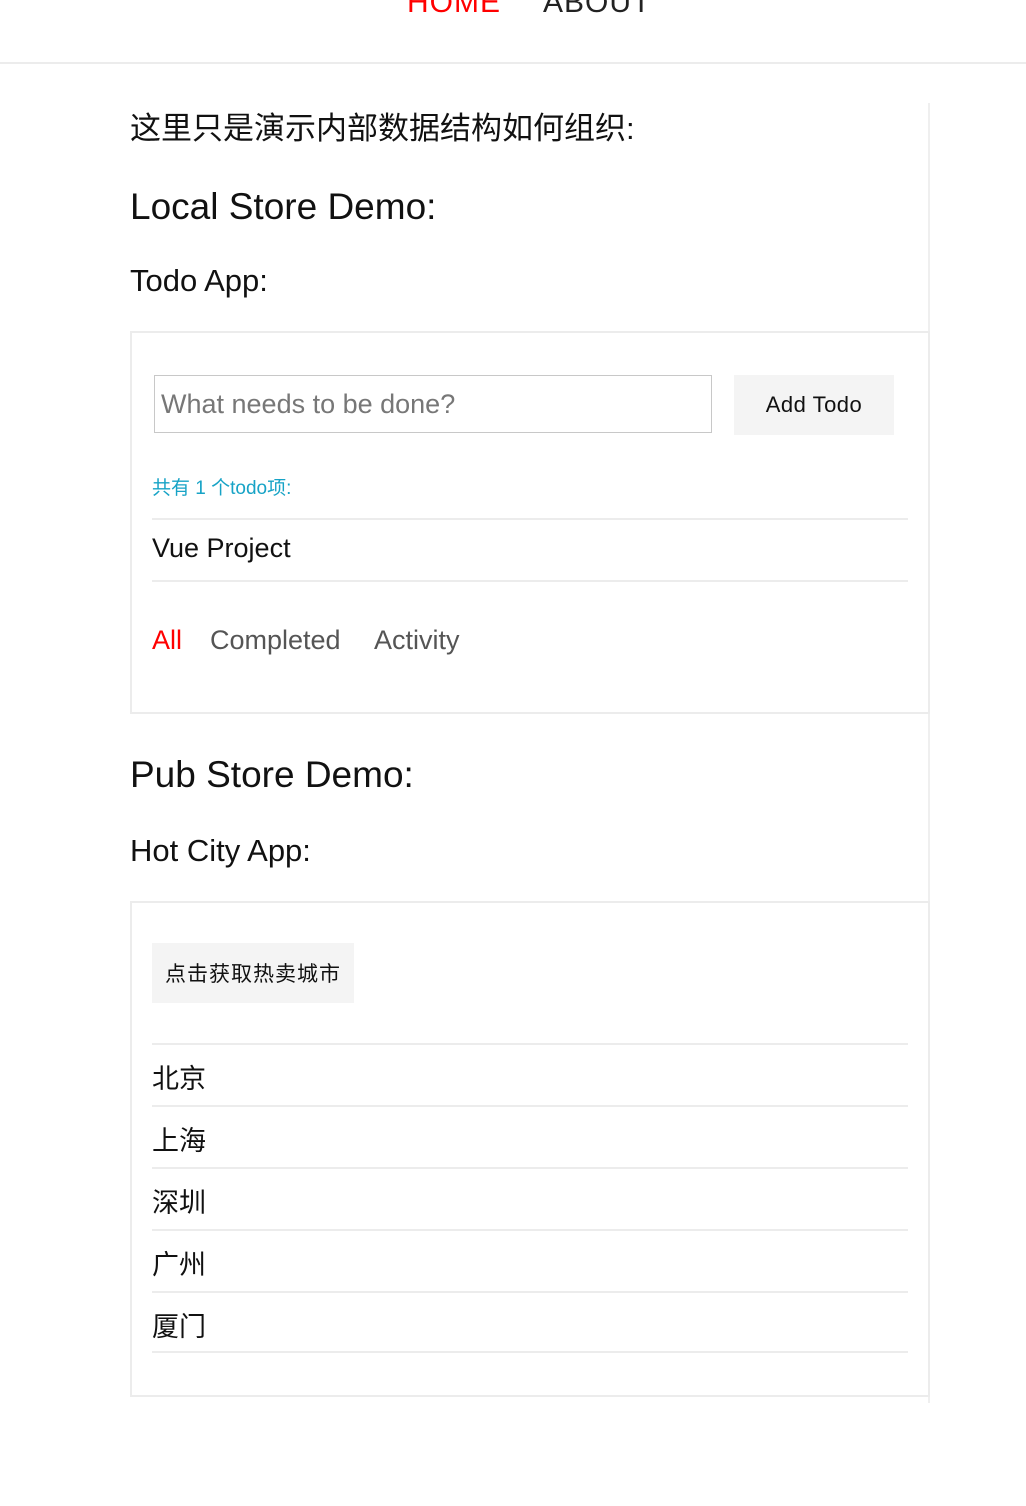  I want to click on city-name: 厦门, so click(179, 1327).